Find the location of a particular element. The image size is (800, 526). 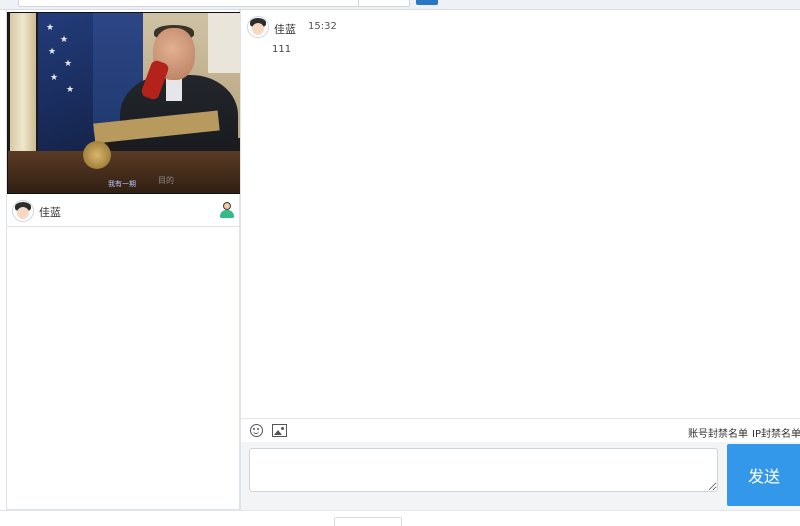

top-toolbar is located at coordinates (400, 5).